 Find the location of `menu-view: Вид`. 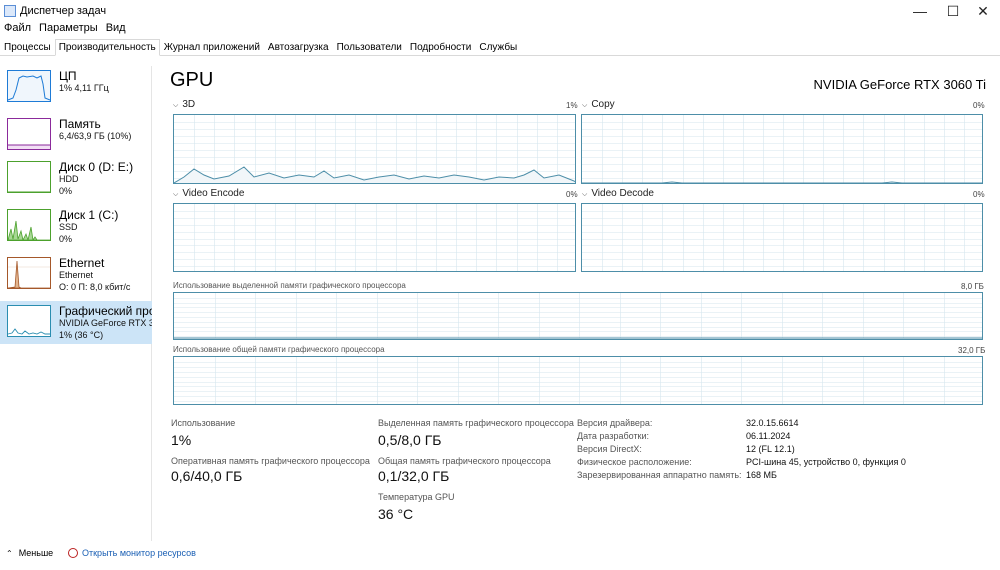

menu-view: Вид is located at coordinates (116, 30).